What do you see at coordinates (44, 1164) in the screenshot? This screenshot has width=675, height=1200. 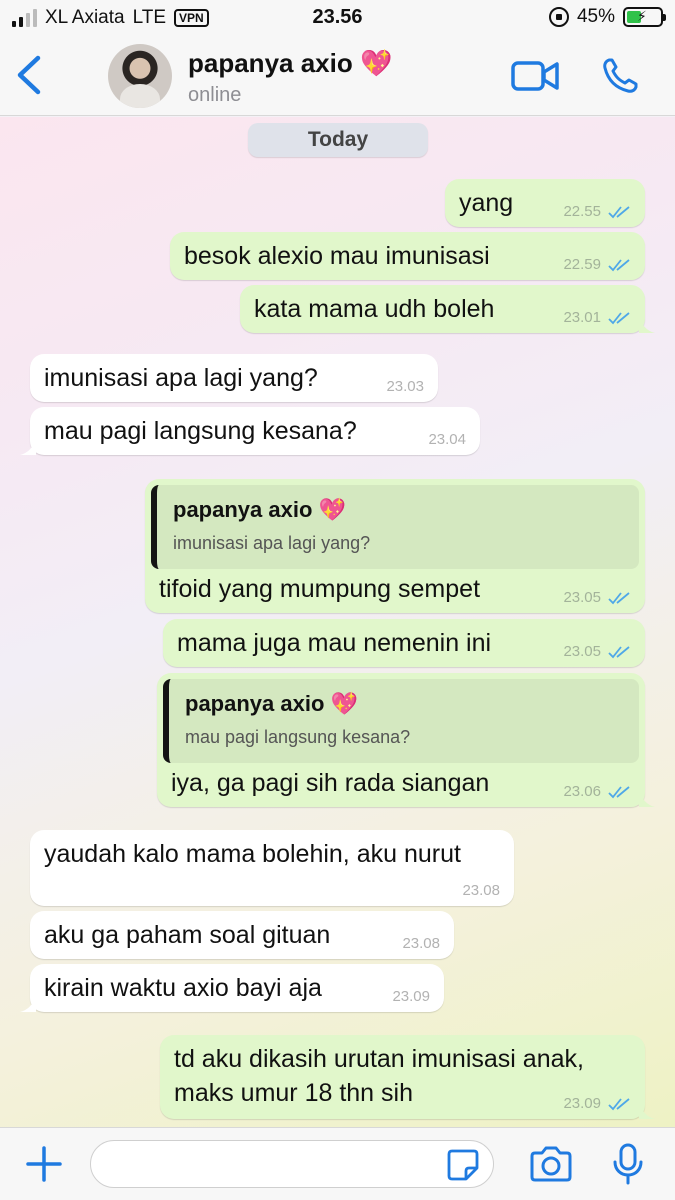 I see `plus-icon` at bounding box center [44, 1164].